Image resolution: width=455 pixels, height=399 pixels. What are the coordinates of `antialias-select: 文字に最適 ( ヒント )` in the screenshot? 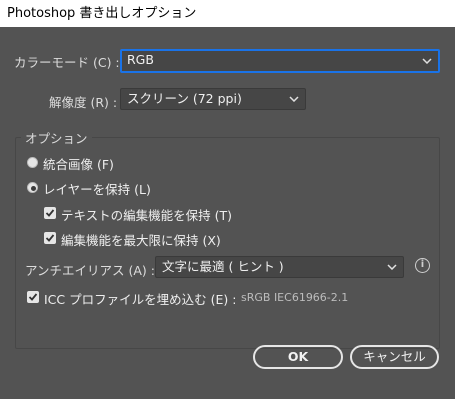 It's located at (279, 267).